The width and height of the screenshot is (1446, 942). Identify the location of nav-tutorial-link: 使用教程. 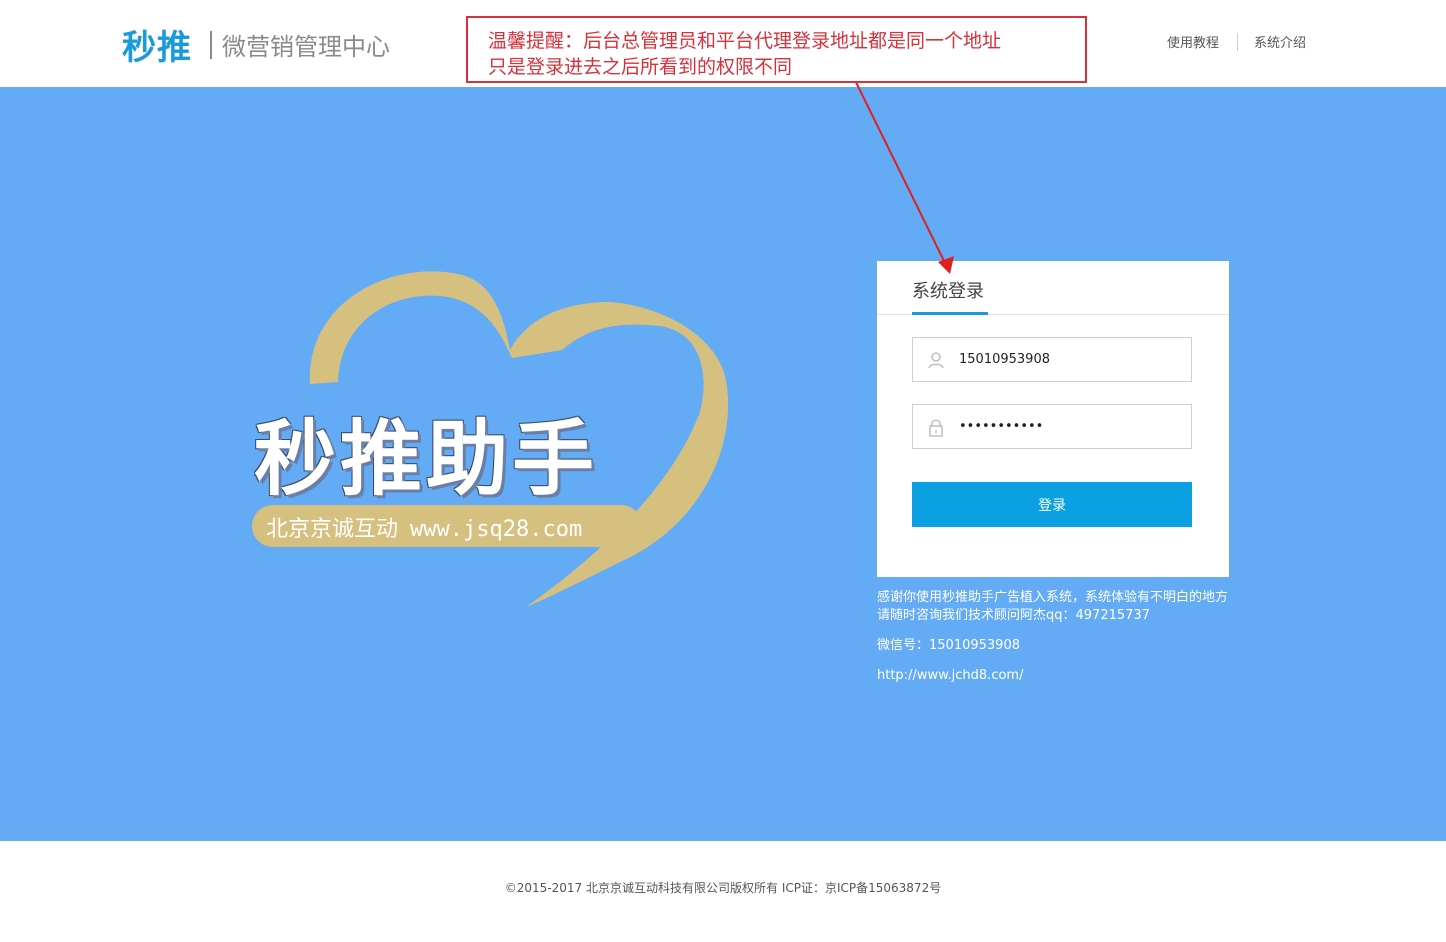
(1193, 41).